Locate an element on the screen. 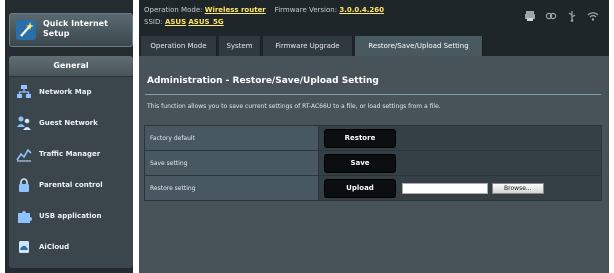  tab-restore-save-upload: Restore/Save/Upload Setting is located at coordinates (419, 46).